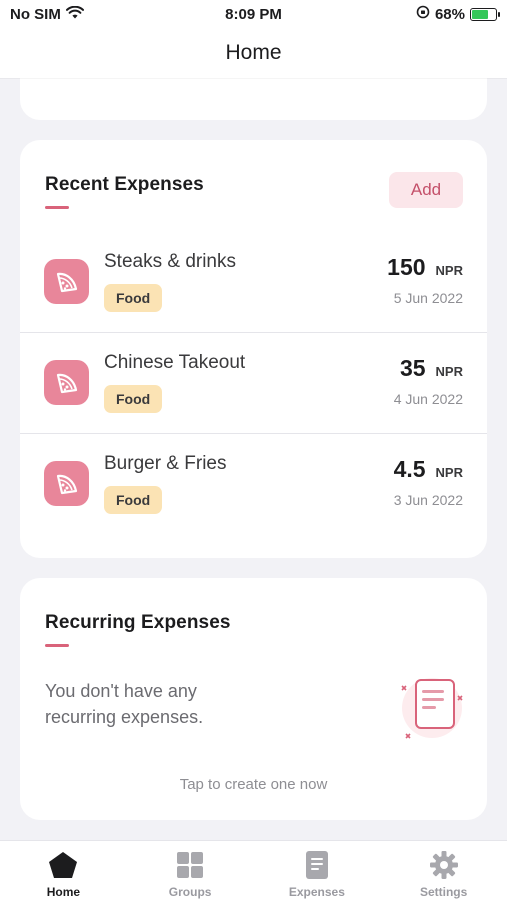 This screenshot has width=507, height=900. I want to click on clock: 8:09 PM, so click(253, 14).